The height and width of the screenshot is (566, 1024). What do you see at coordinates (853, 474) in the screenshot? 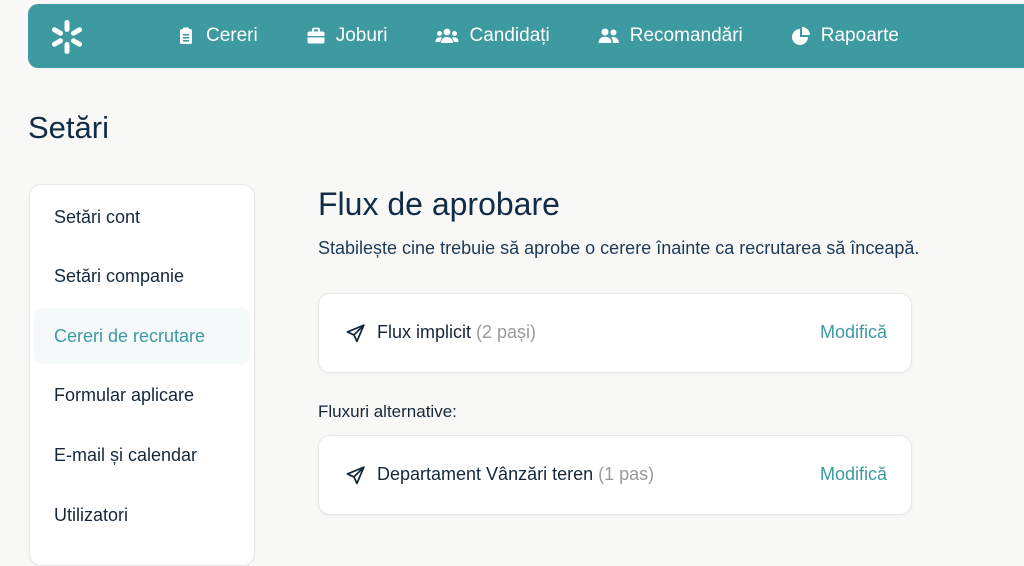
I see `edit-alternative-flow-link: Modifică` at bounding box center [853, 474].